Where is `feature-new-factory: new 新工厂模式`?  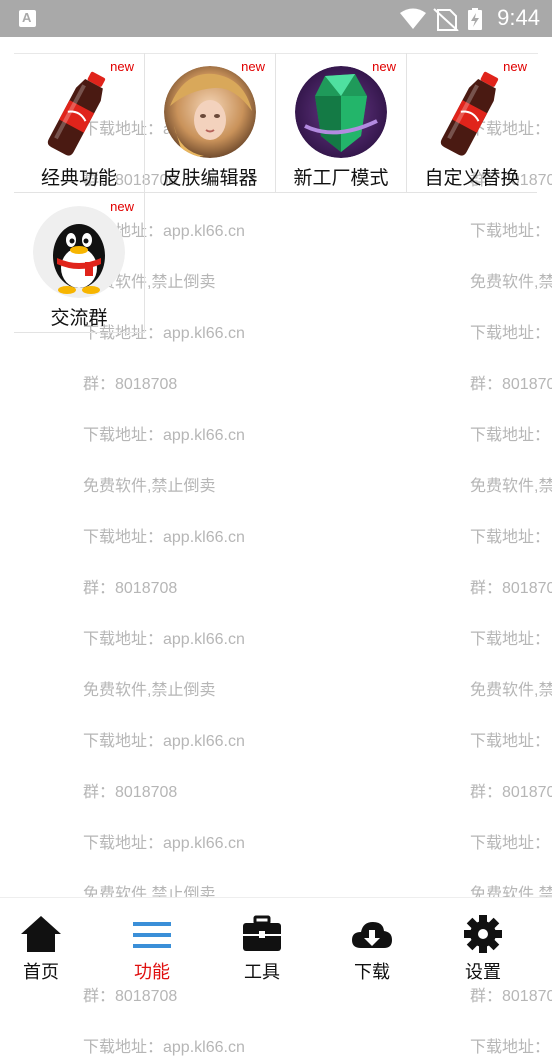 feature-new-factory: new 新工厂模式 is located at coordinates (341, 123).